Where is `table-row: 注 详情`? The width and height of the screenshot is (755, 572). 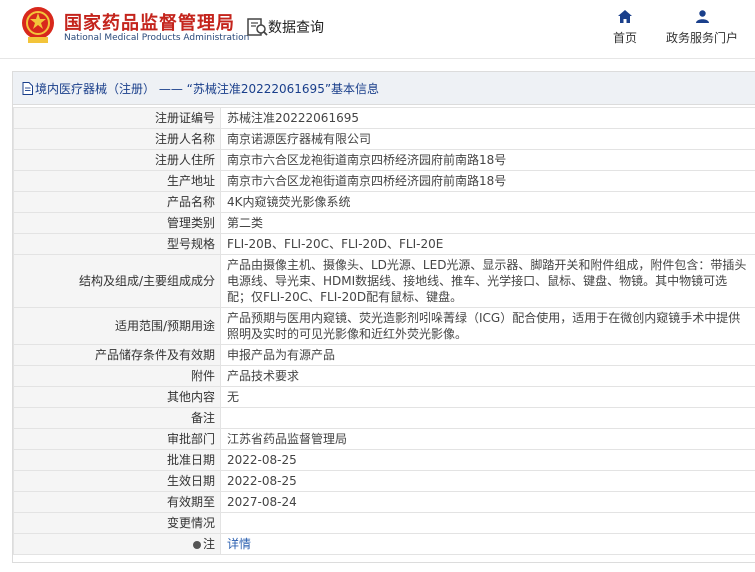
table-row: 注 详情 is located at coordinates (384, 544).